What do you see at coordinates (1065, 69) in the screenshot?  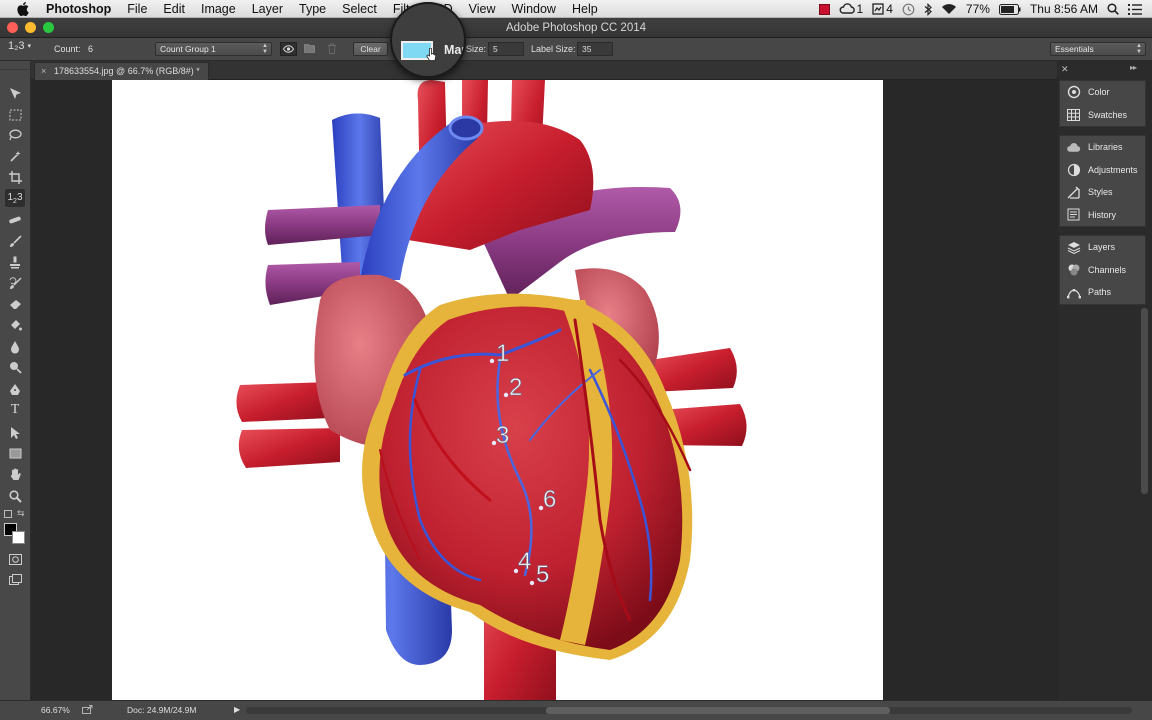 I see `close-dock-icon: ✕` at bounding box center [1065, 69].